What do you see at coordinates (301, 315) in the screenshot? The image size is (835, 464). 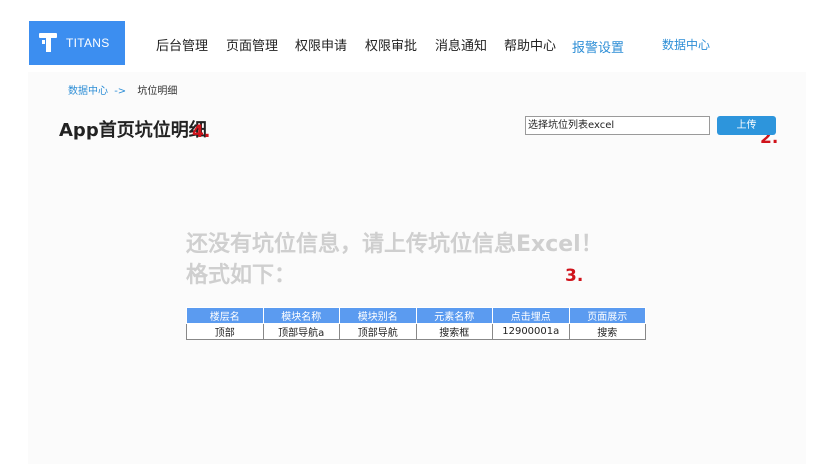 I see `column-header-module-name: 模块名称` at bounding box center [301, 315].